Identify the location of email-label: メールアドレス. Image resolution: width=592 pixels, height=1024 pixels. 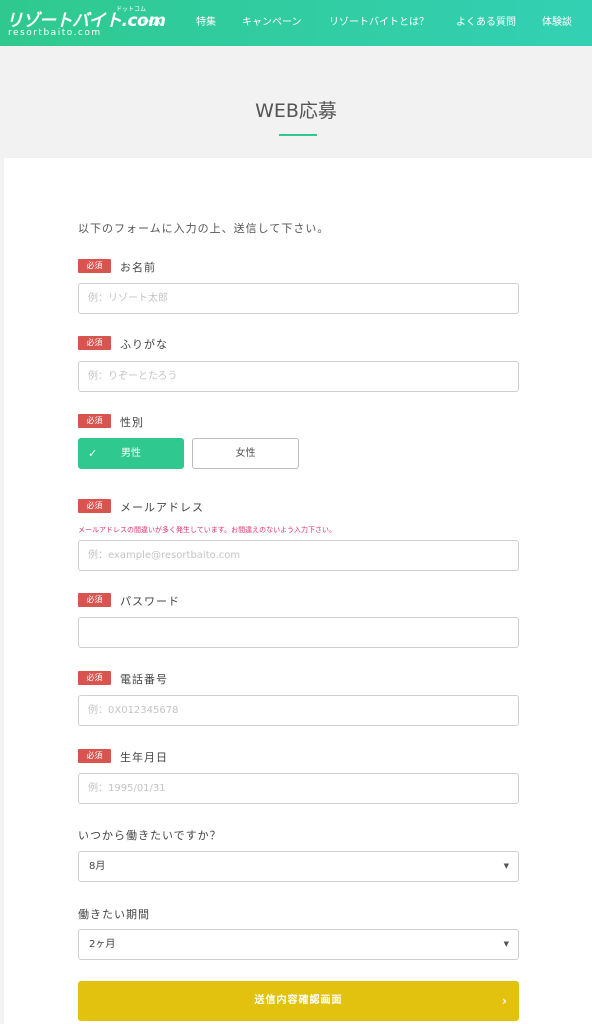
(162, 507).